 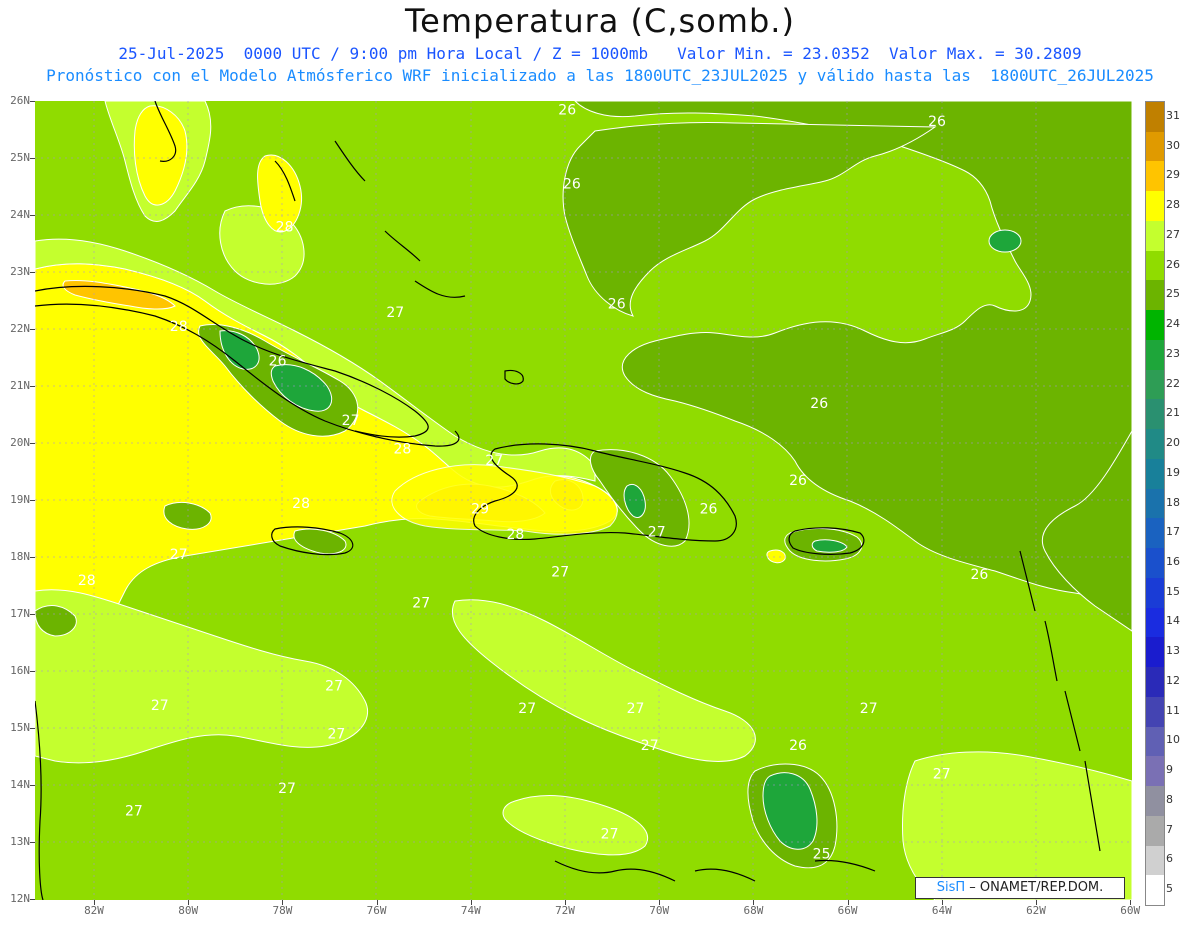 What do you see at coordinates (1020, 888) in the screenshot?
I see `credit-box: SisΠ – ONAMET/REP.DOM.` at bounding box center [1020, 888].